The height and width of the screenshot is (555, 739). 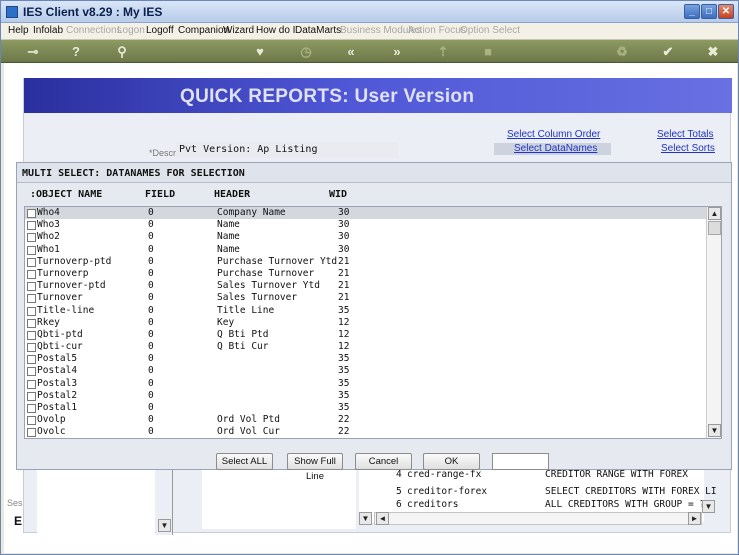 I want to click on list-scroll-down-icon: ▼, so click(x=365, y=518).